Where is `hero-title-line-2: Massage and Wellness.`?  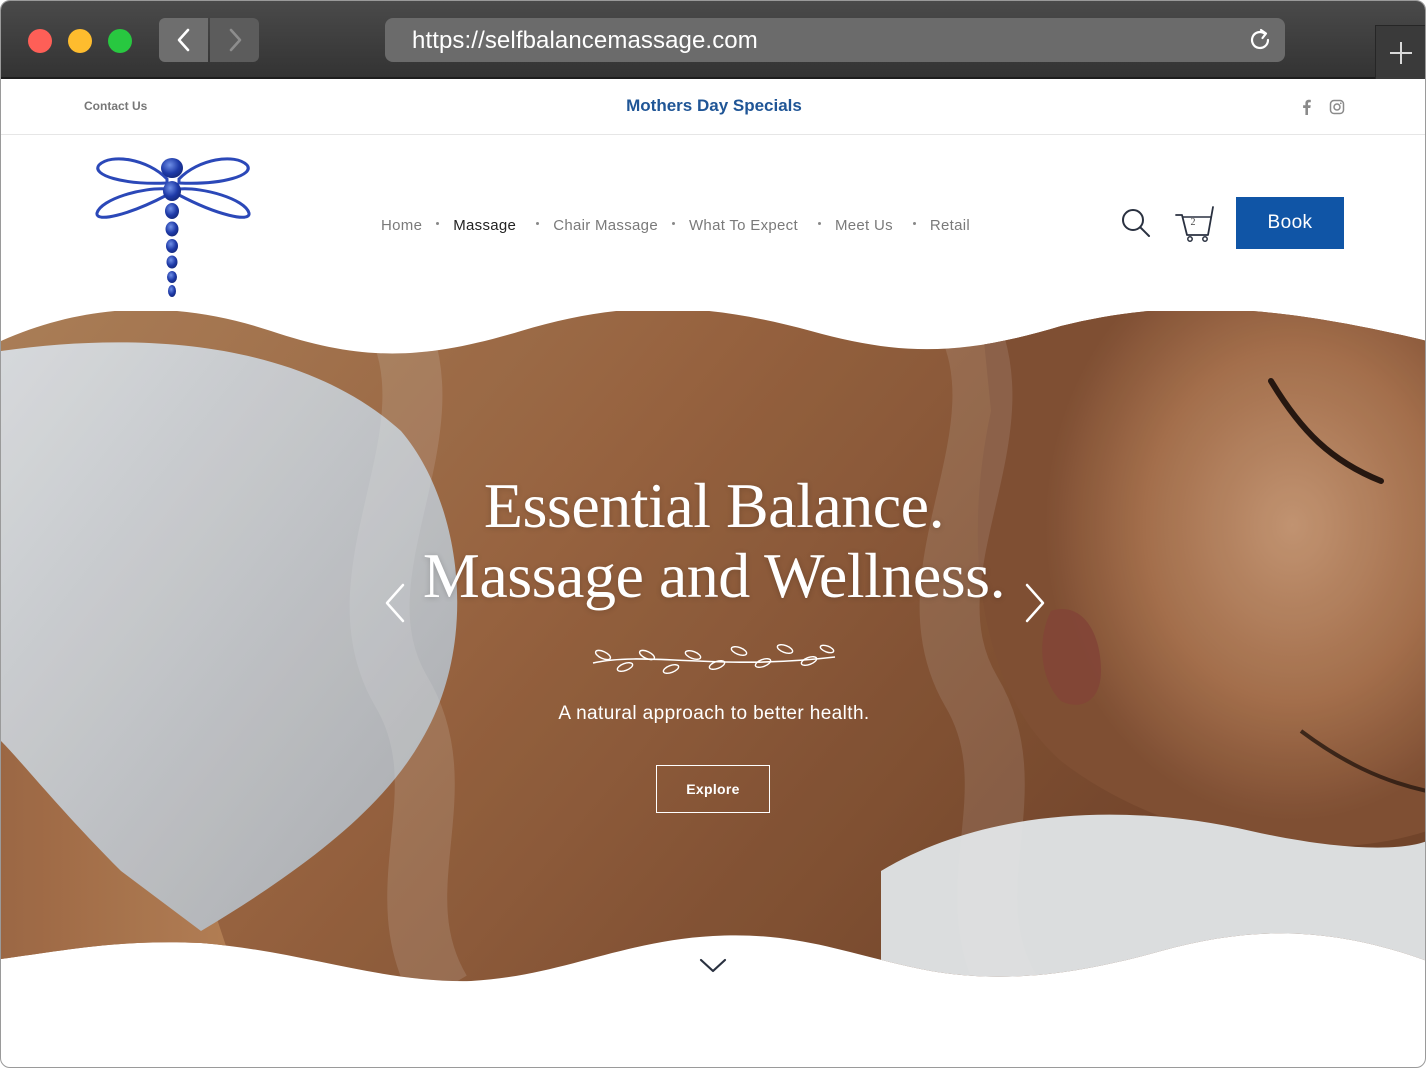 hero-title-line-2: Massage and Wellness. is located at coordinates (714, 575).